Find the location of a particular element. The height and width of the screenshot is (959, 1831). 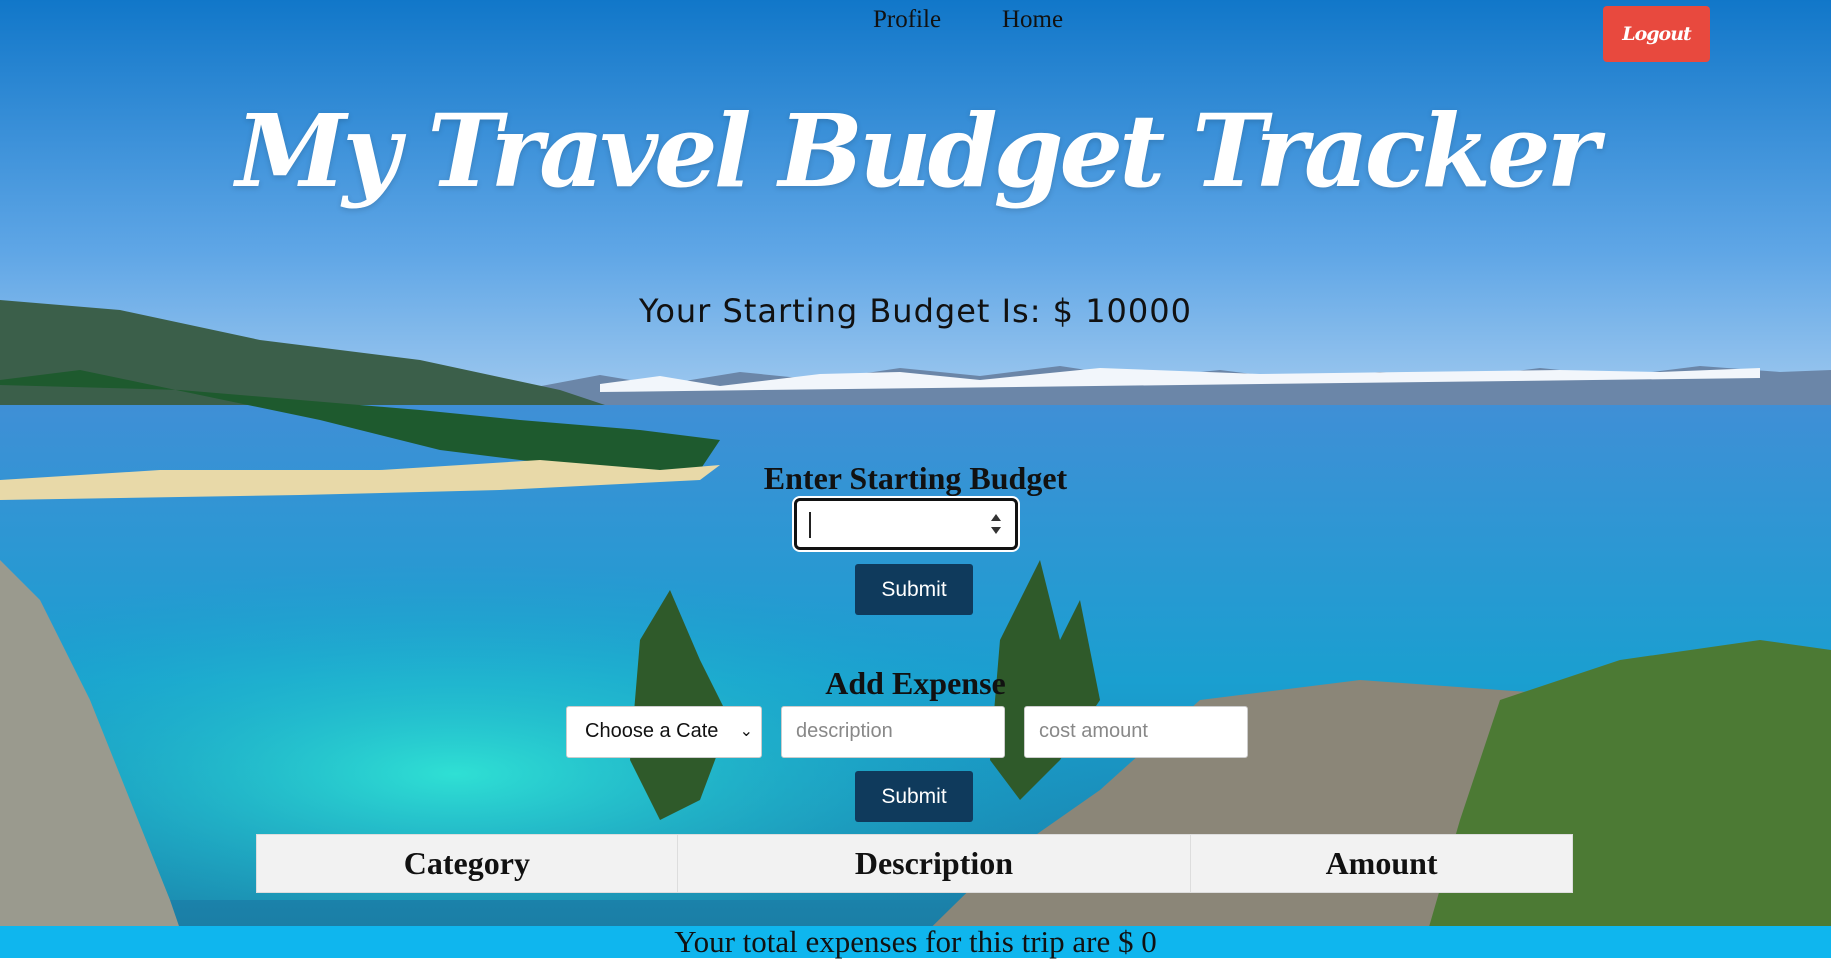

nav-profile-link: Profile is located at coordinates (907, 20).